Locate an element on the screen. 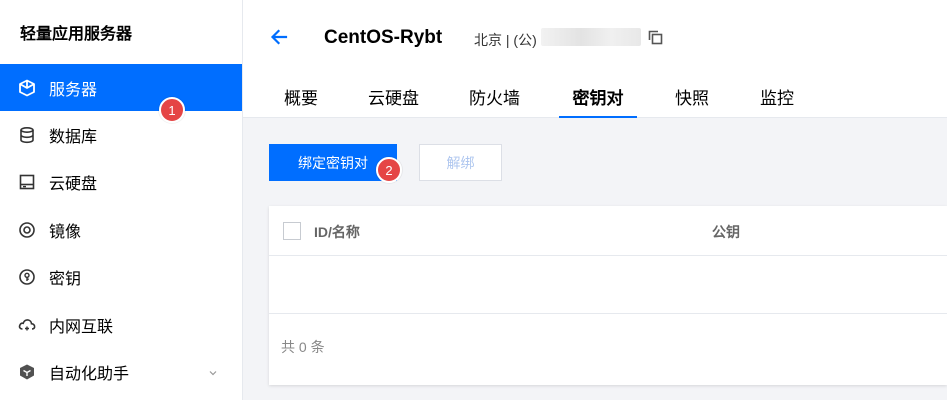 The image size is (947, 400). sidebar-item-label: 密钥 is located at coordinates (65, 279).